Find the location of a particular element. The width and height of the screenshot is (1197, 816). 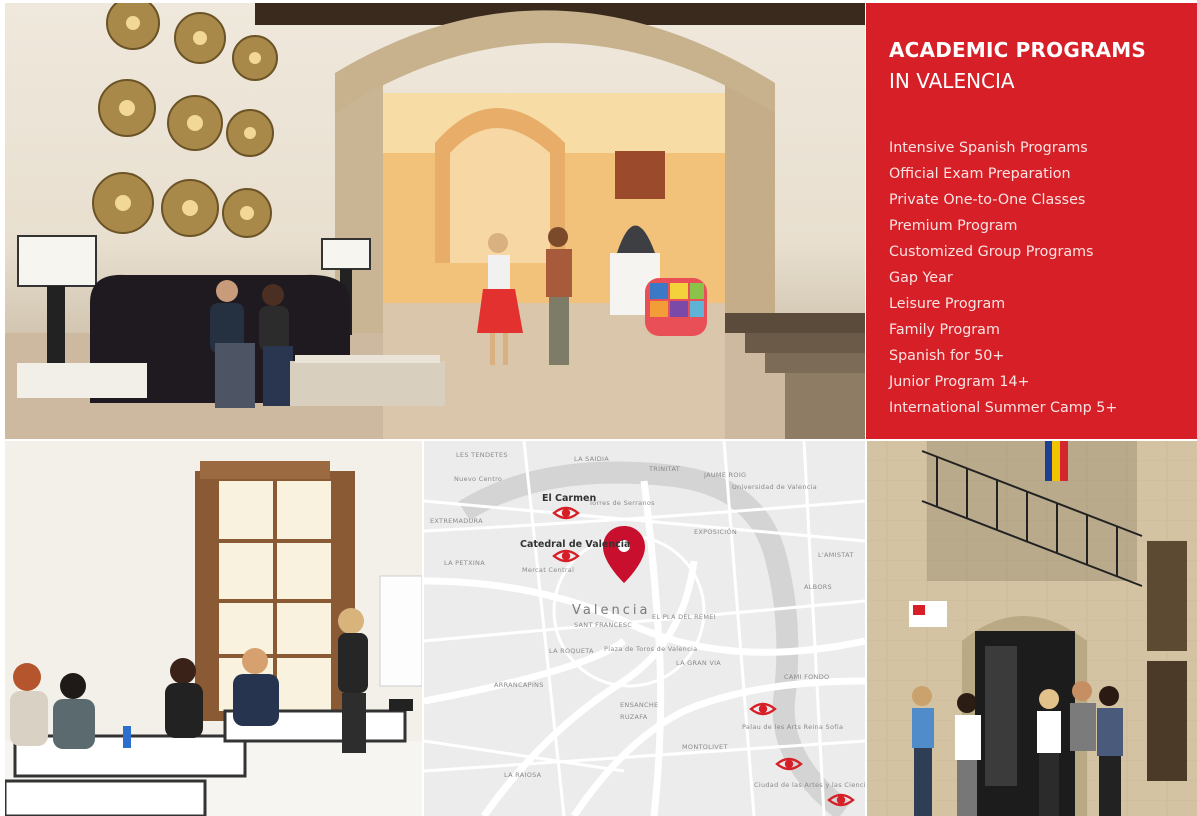

map-district-gran-via: LA GRAN VIA is located at coordinates (699, 663).